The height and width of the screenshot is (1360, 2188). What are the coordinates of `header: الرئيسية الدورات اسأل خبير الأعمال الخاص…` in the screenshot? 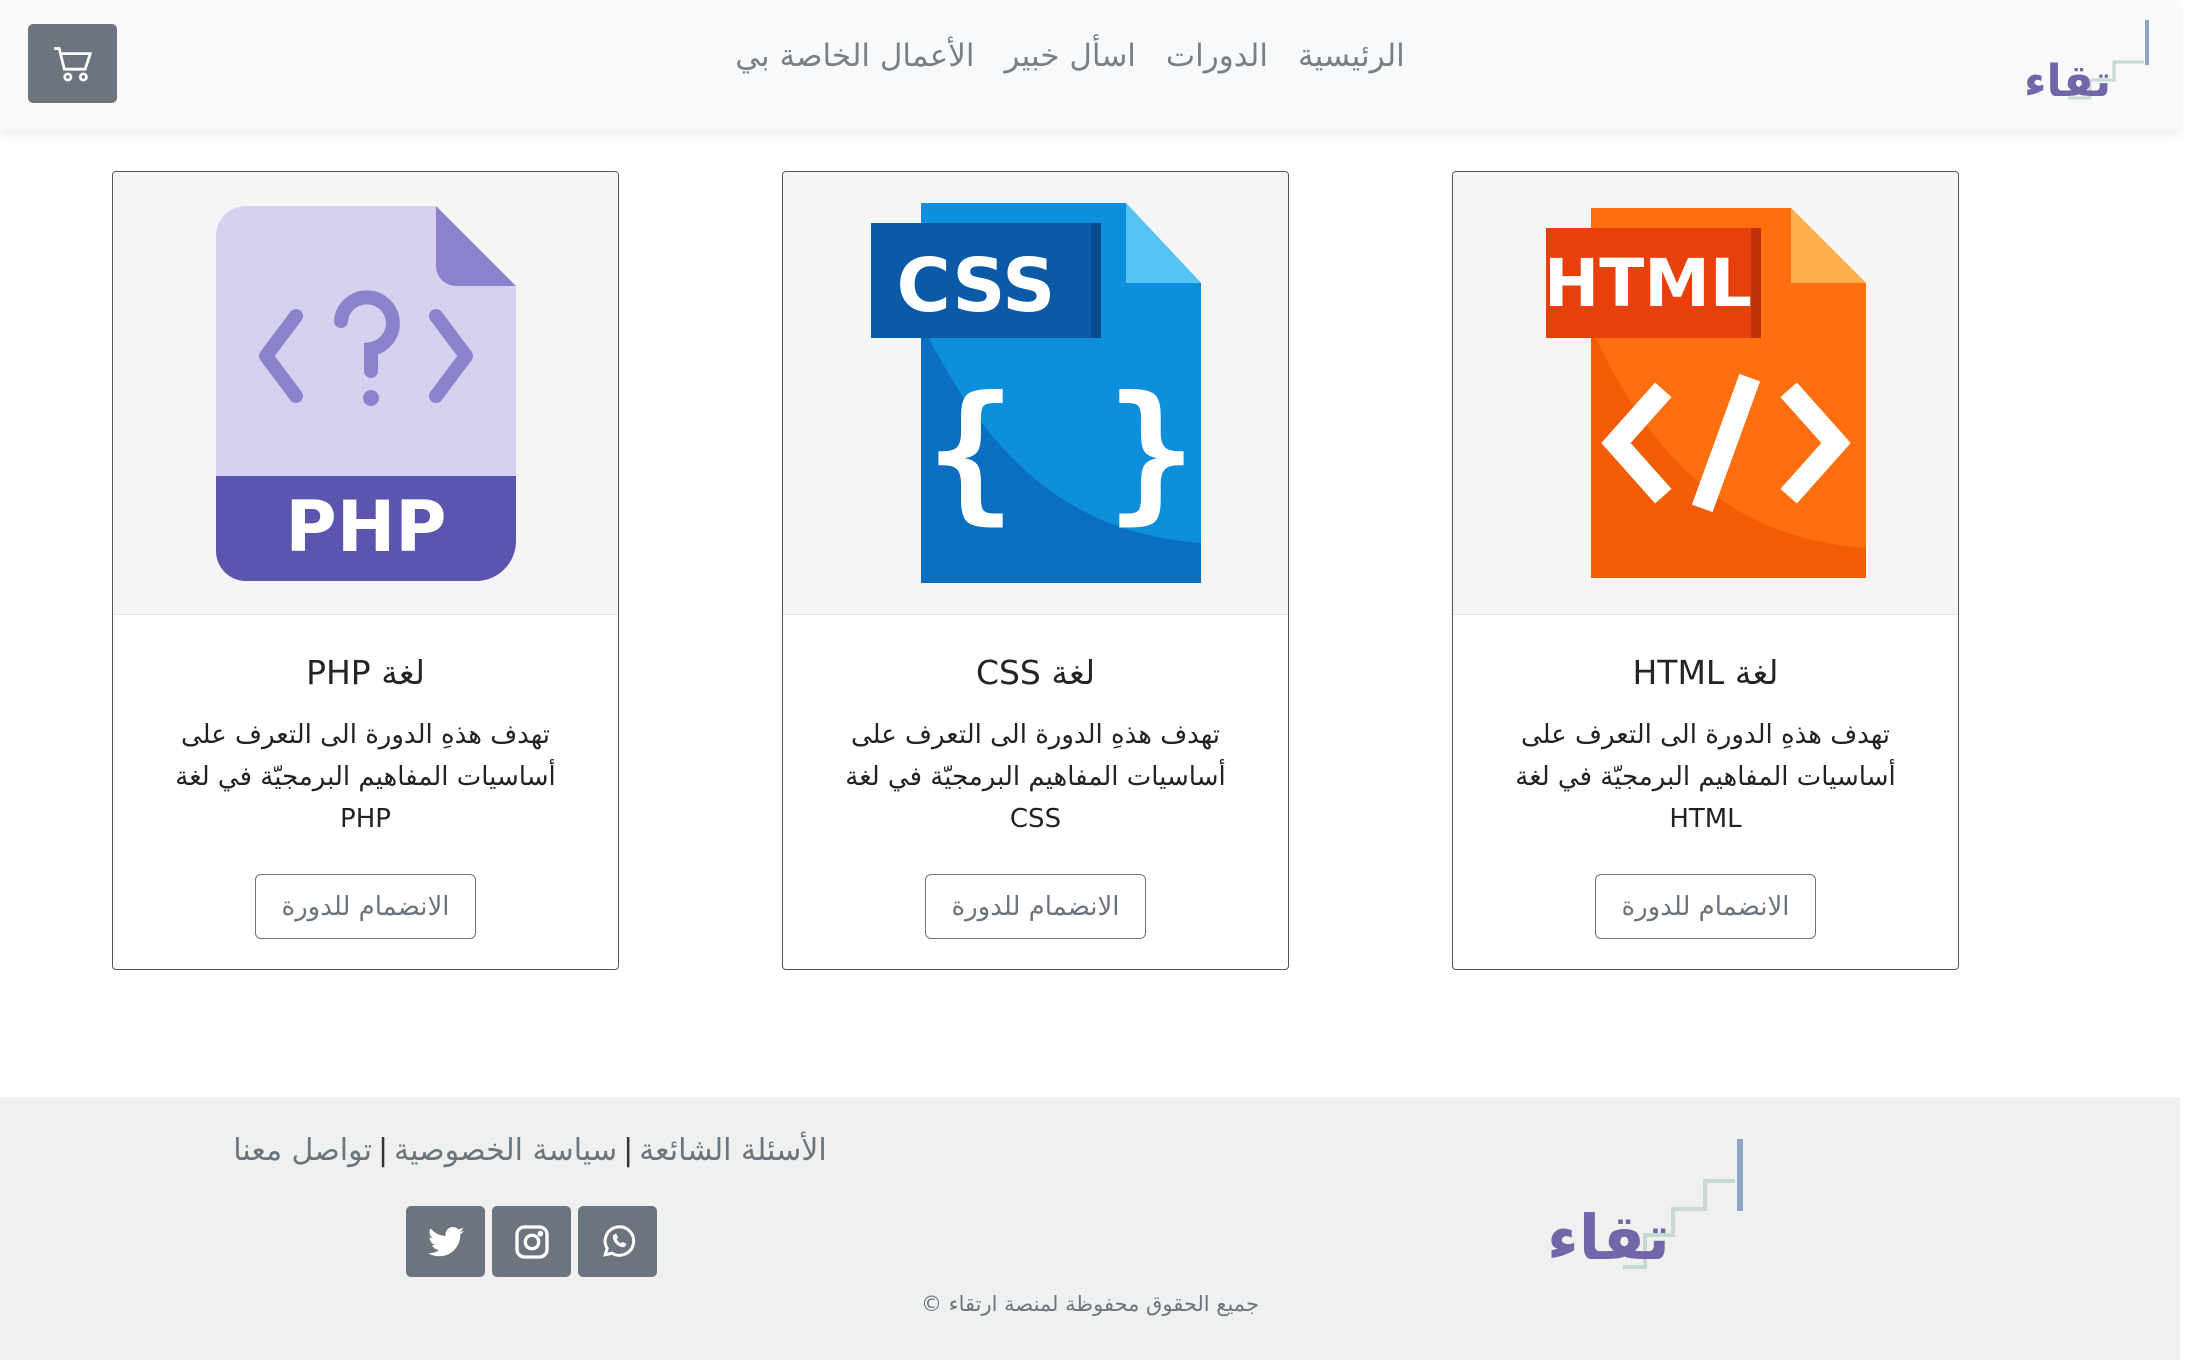 It's located at (1090, 65).